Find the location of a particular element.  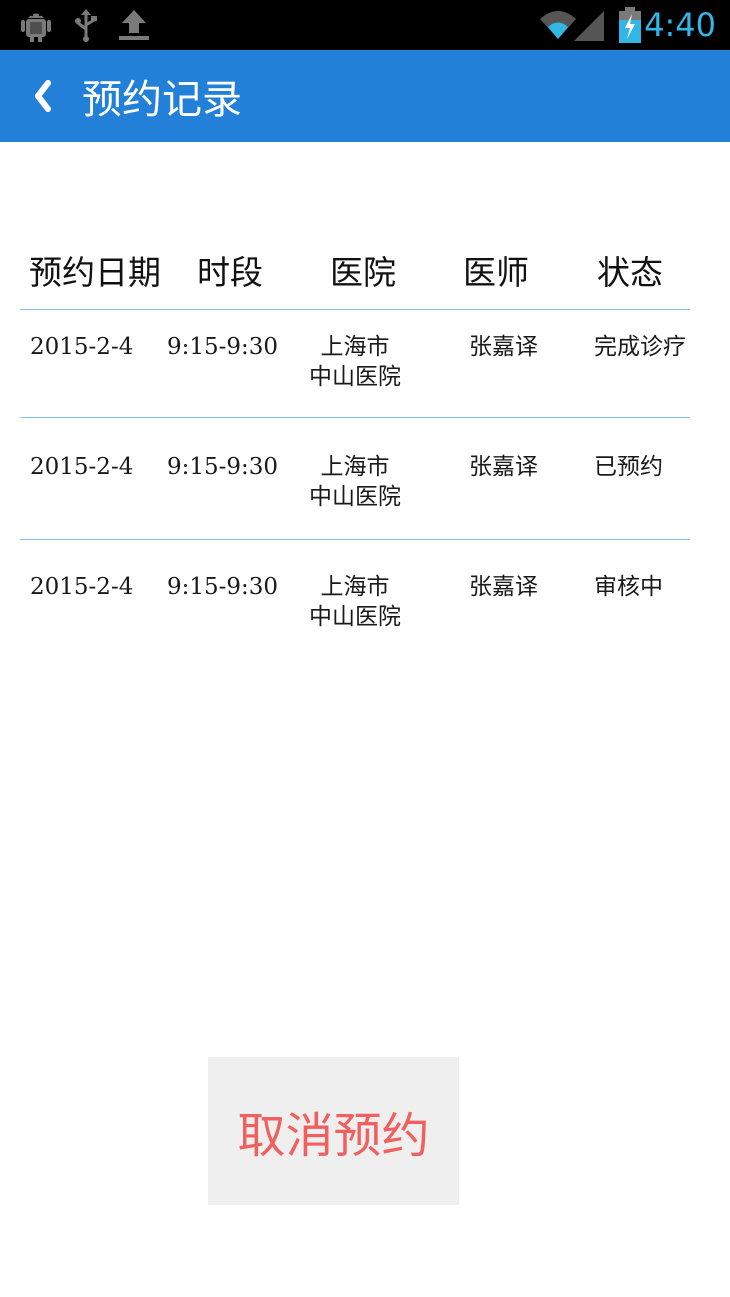

clock-time: 4:40 is located at coordinates (680, 25).